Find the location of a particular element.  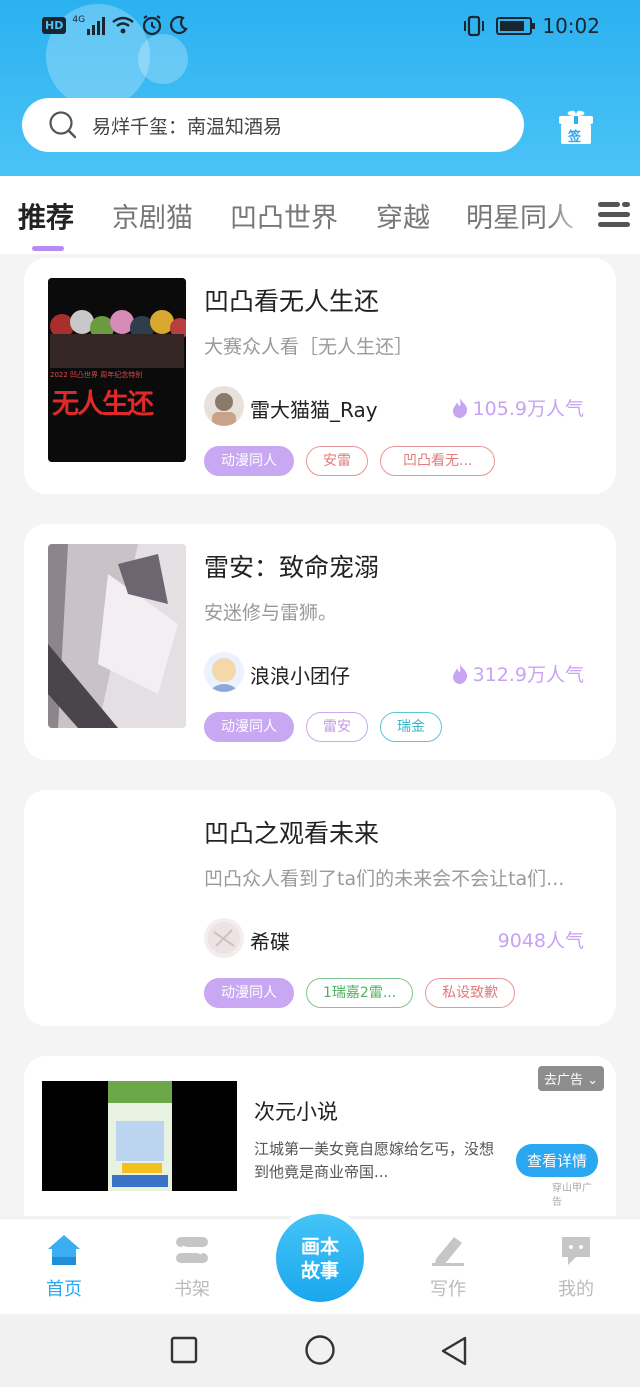

picture-story-button: 画本 故事 is located at coordinates (320, 1258).